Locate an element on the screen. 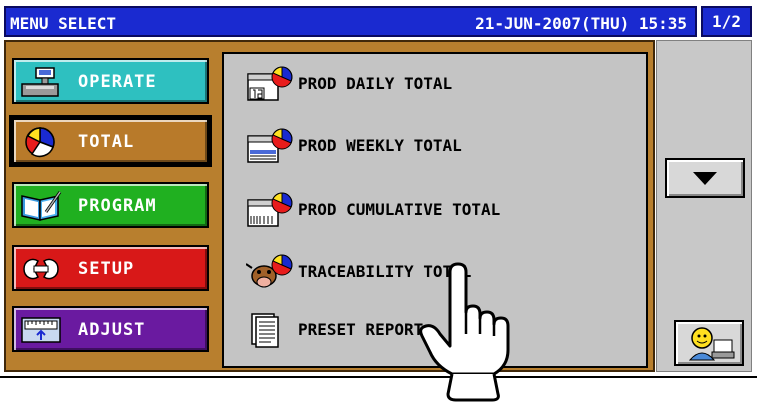  title-bar: MENU SELECT 21-JUN-2007(THU) 15:35 is located at coordinates (350, 21).